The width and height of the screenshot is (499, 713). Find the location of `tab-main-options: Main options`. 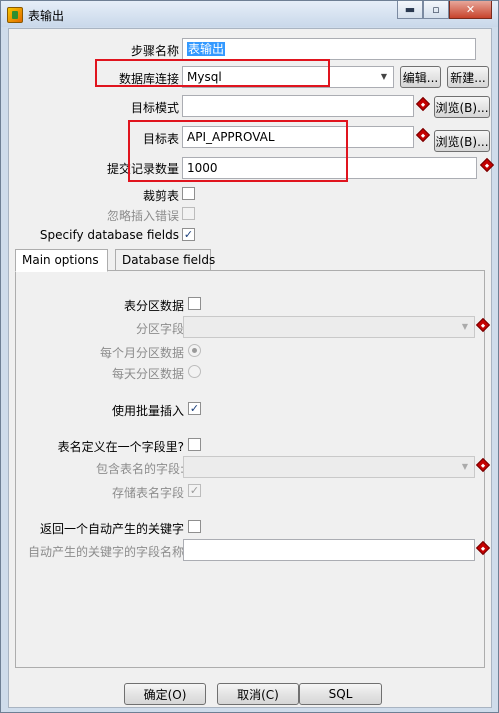

tab-main-options: Main options is located at coordinates (61, 260).